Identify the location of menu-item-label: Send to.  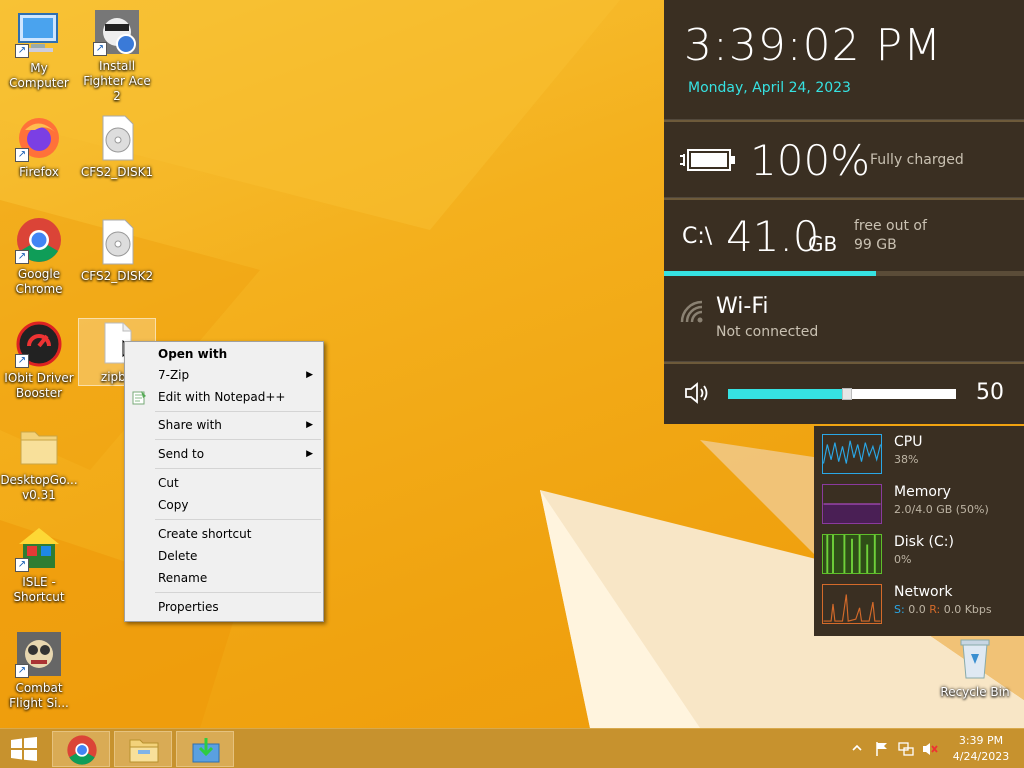
(181, 454).